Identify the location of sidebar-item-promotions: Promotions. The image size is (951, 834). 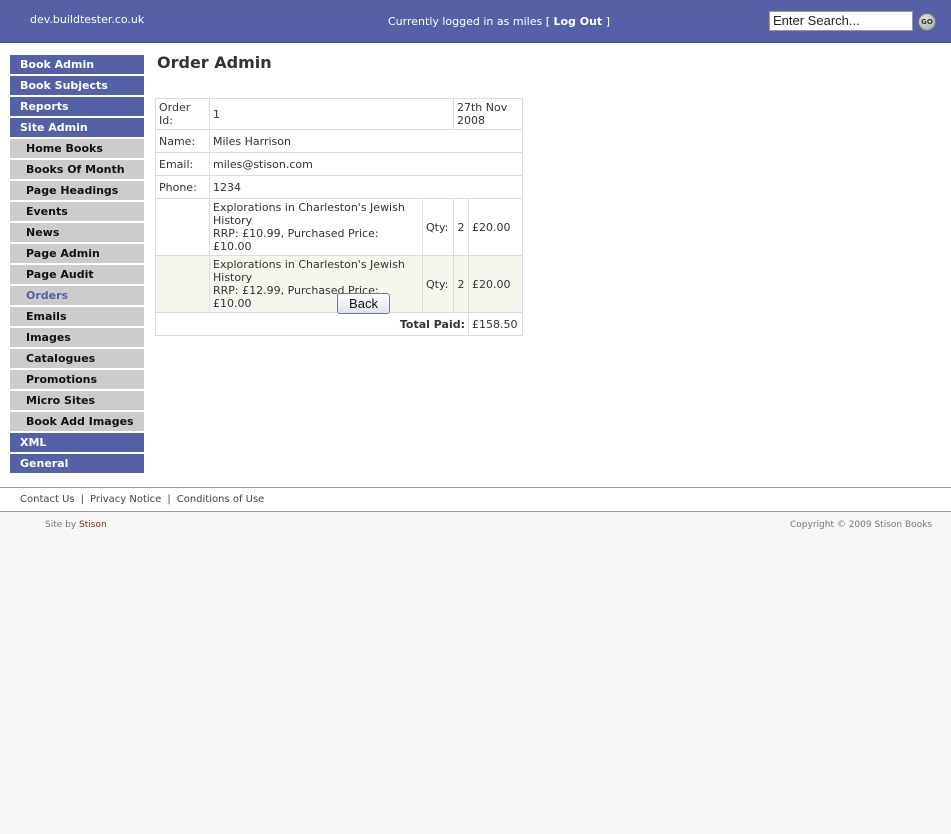
(77, 379).